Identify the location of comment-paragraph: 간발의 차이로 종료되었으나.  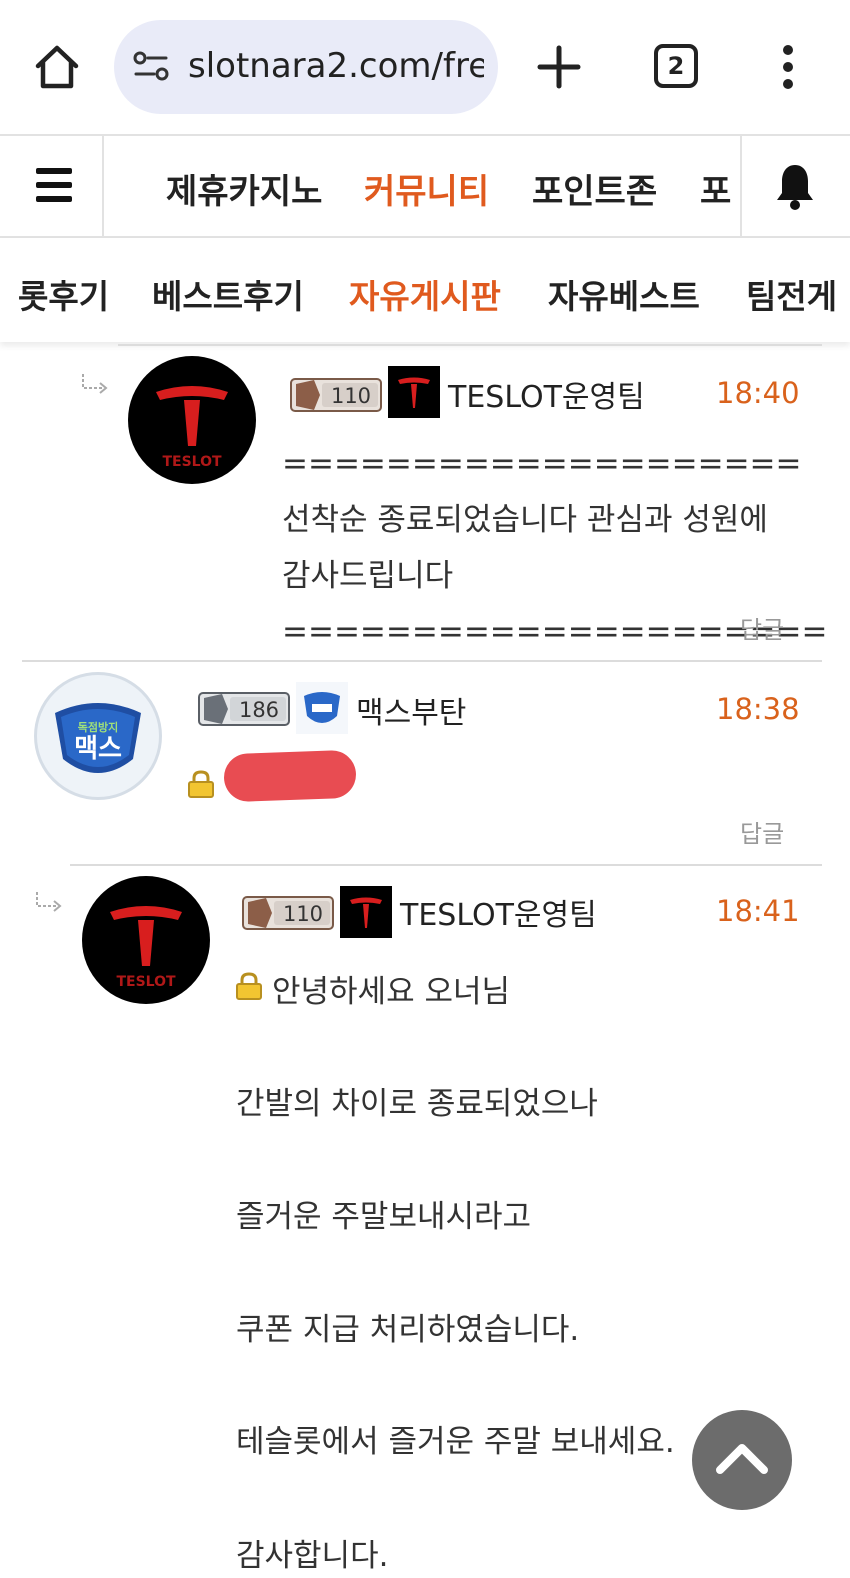
(417, 1104).